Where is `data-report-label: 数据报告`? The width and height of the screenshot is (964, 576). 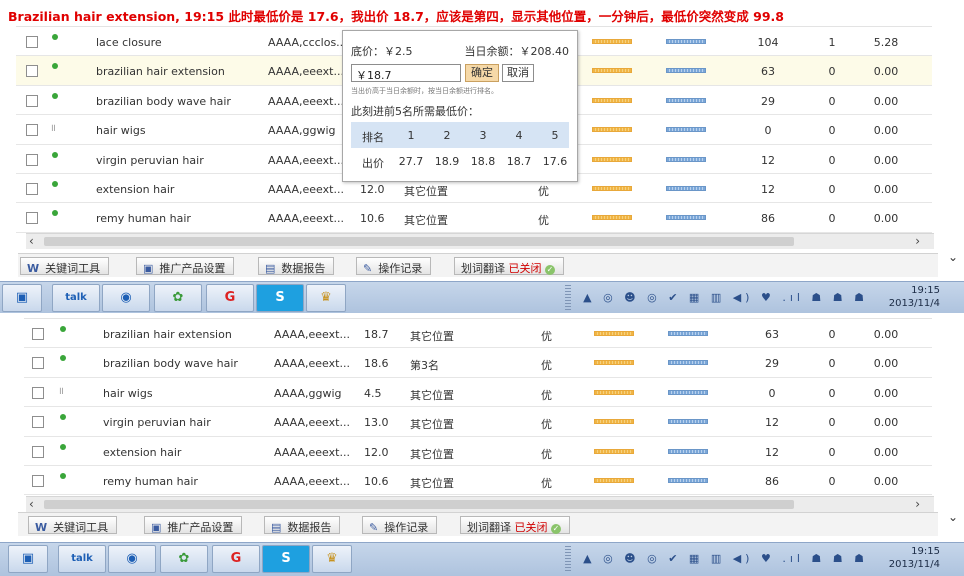
data-report-label: 数据报告 is located at coordinates (309, 527).